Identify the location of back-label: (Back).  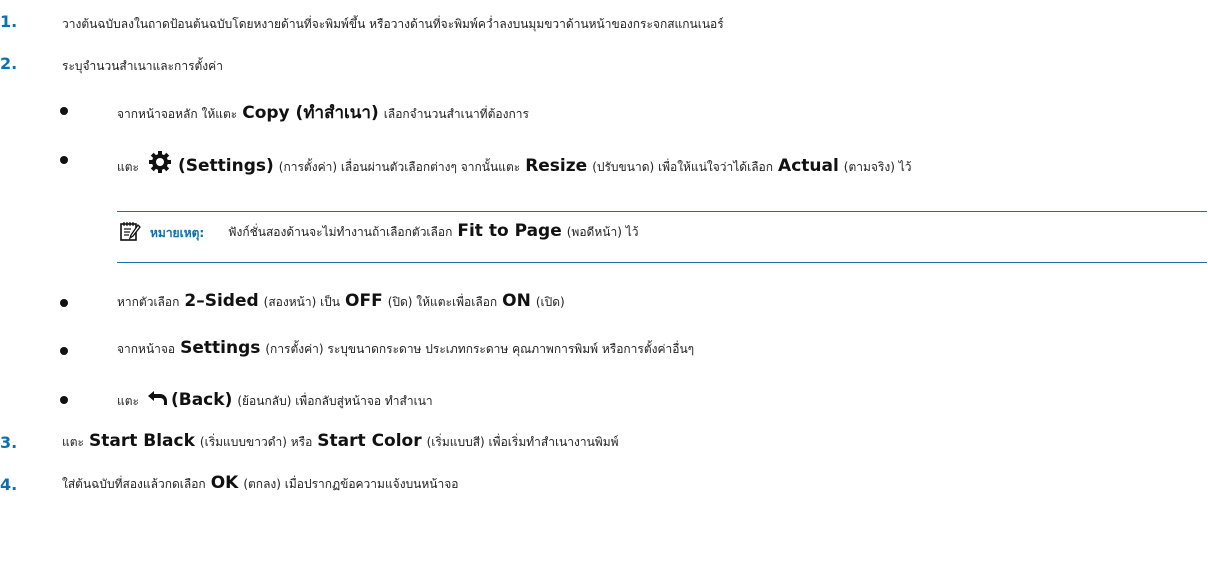
(201, 400).